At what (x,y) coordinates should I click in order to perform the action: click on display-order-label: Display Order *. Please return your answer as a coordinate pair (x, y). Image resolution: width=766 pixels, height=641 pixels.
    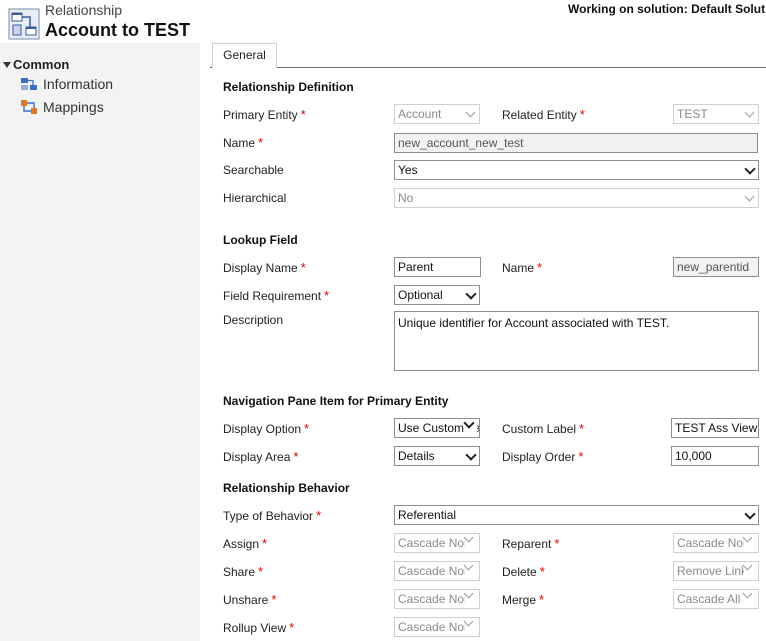
    Looking at the image, I should click on (543, 456).